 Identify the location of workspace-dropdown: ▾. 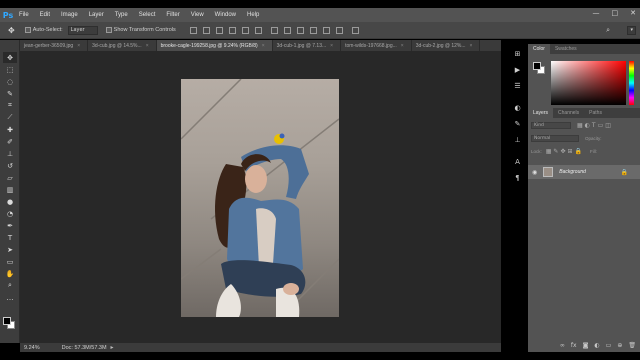
(631, 30).